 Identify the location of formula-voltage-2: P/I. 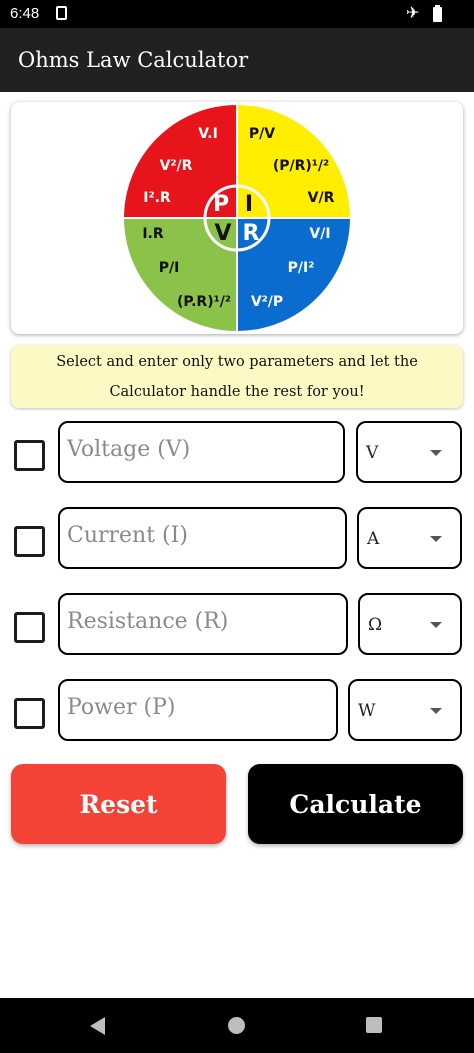
(169, 268).